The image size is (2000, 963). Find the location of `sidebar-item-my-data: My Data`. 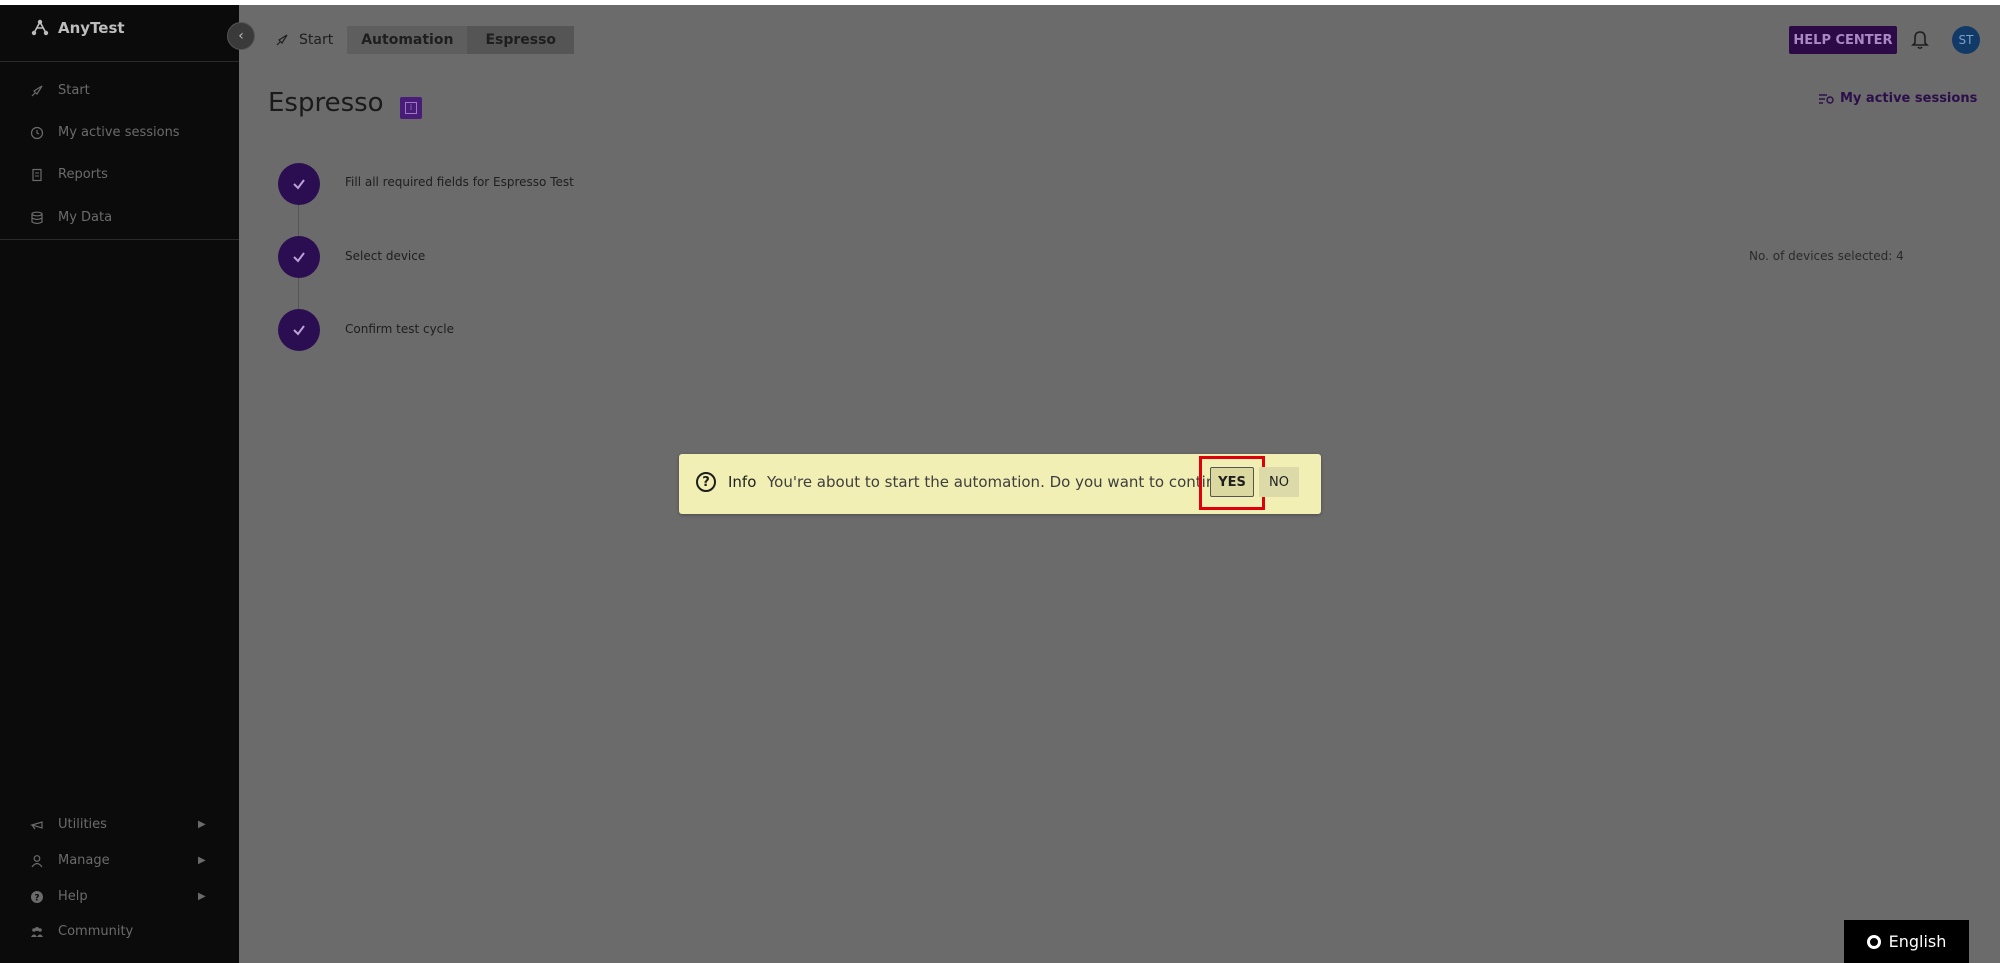

sidebar-item-my-data: My Data is located at coordinates (71, 217).